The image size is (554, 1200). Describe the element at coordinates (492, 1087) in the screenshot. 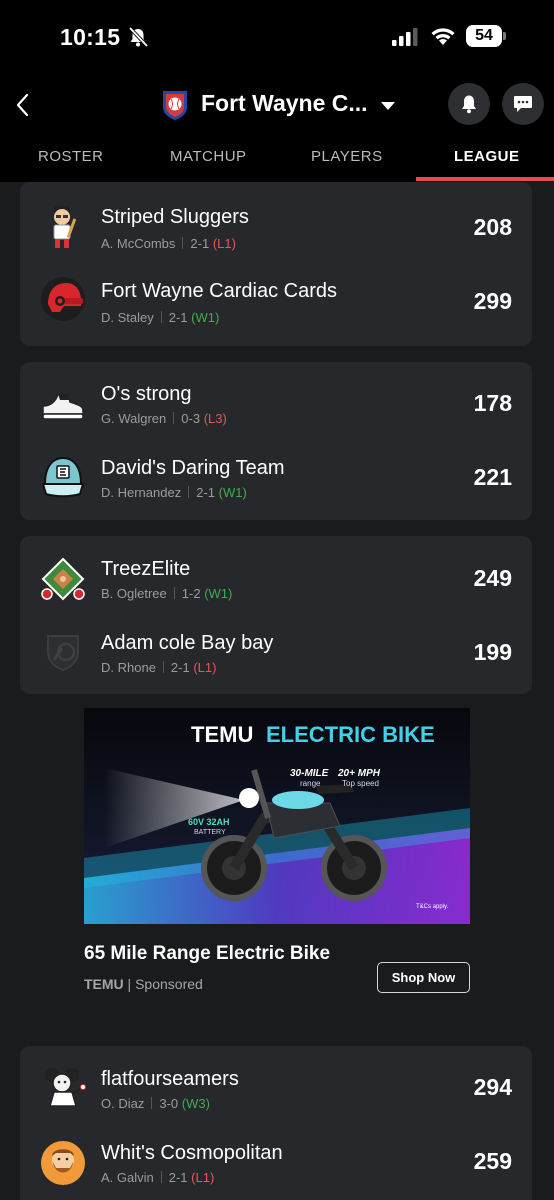

I see `team-score: 294` at that location.